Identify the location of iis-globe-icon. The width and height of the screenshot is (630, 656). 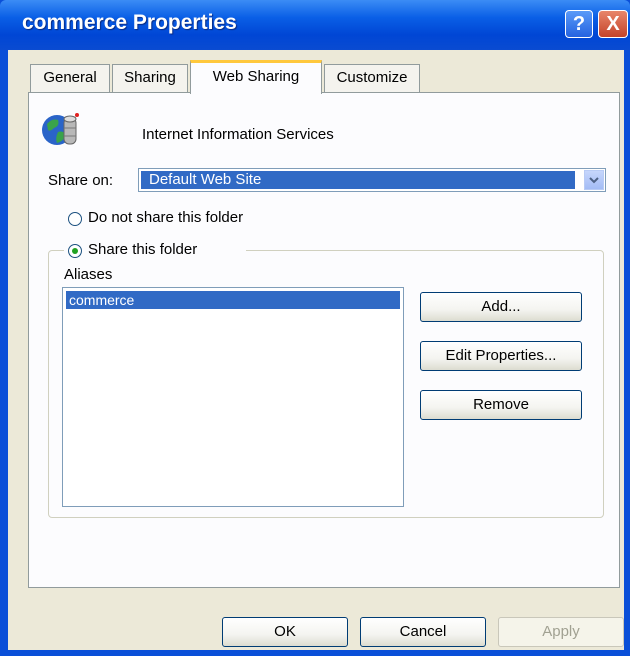
(60, 129).